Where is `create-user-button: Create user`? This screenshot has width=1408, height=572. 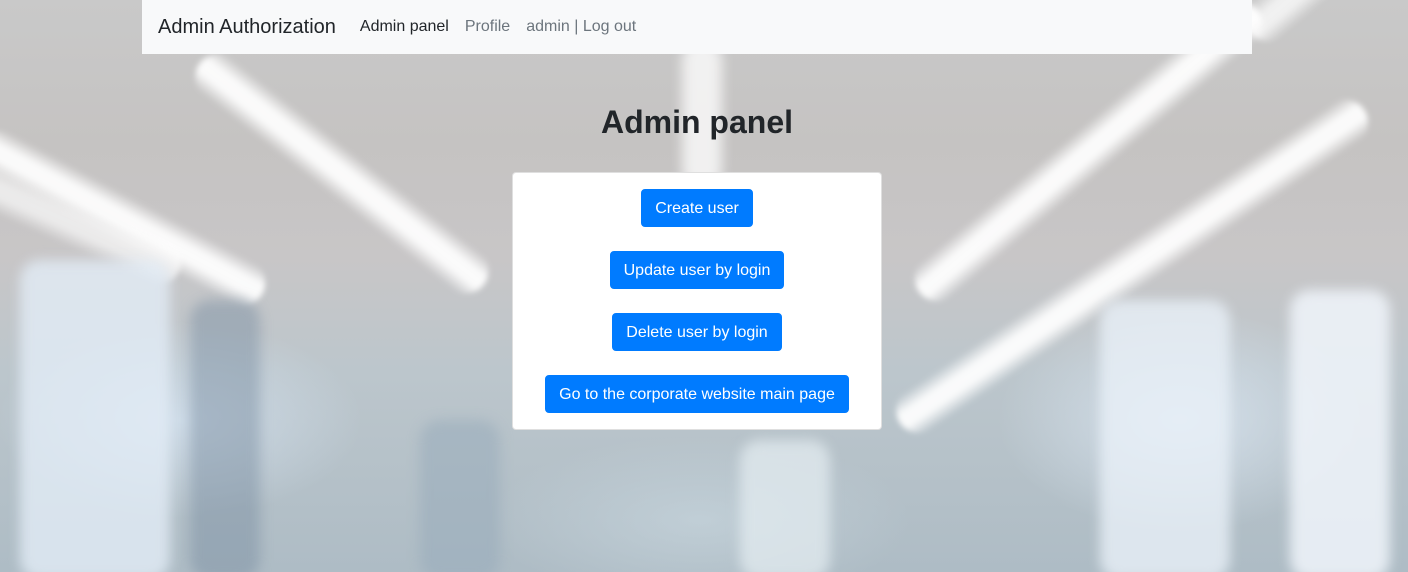 create-user-button: Create user is located at coordinates (697, 208).